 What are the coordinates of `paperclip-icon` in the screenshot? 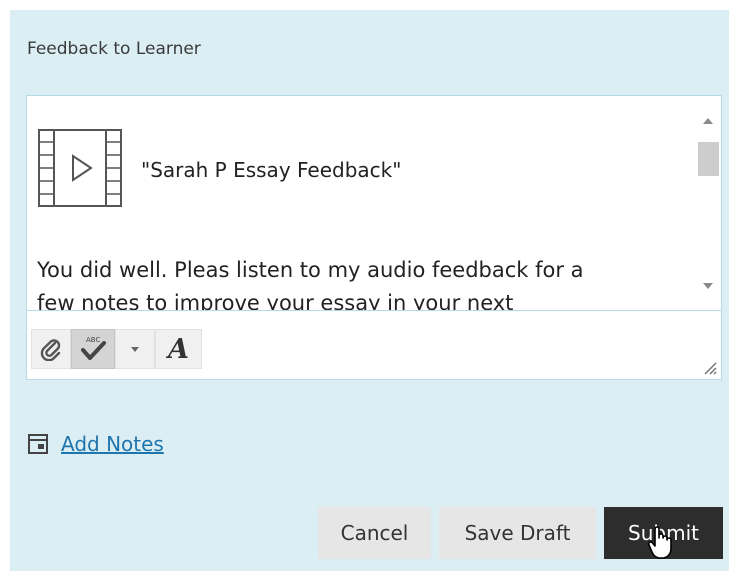 It's located at (50, 350).